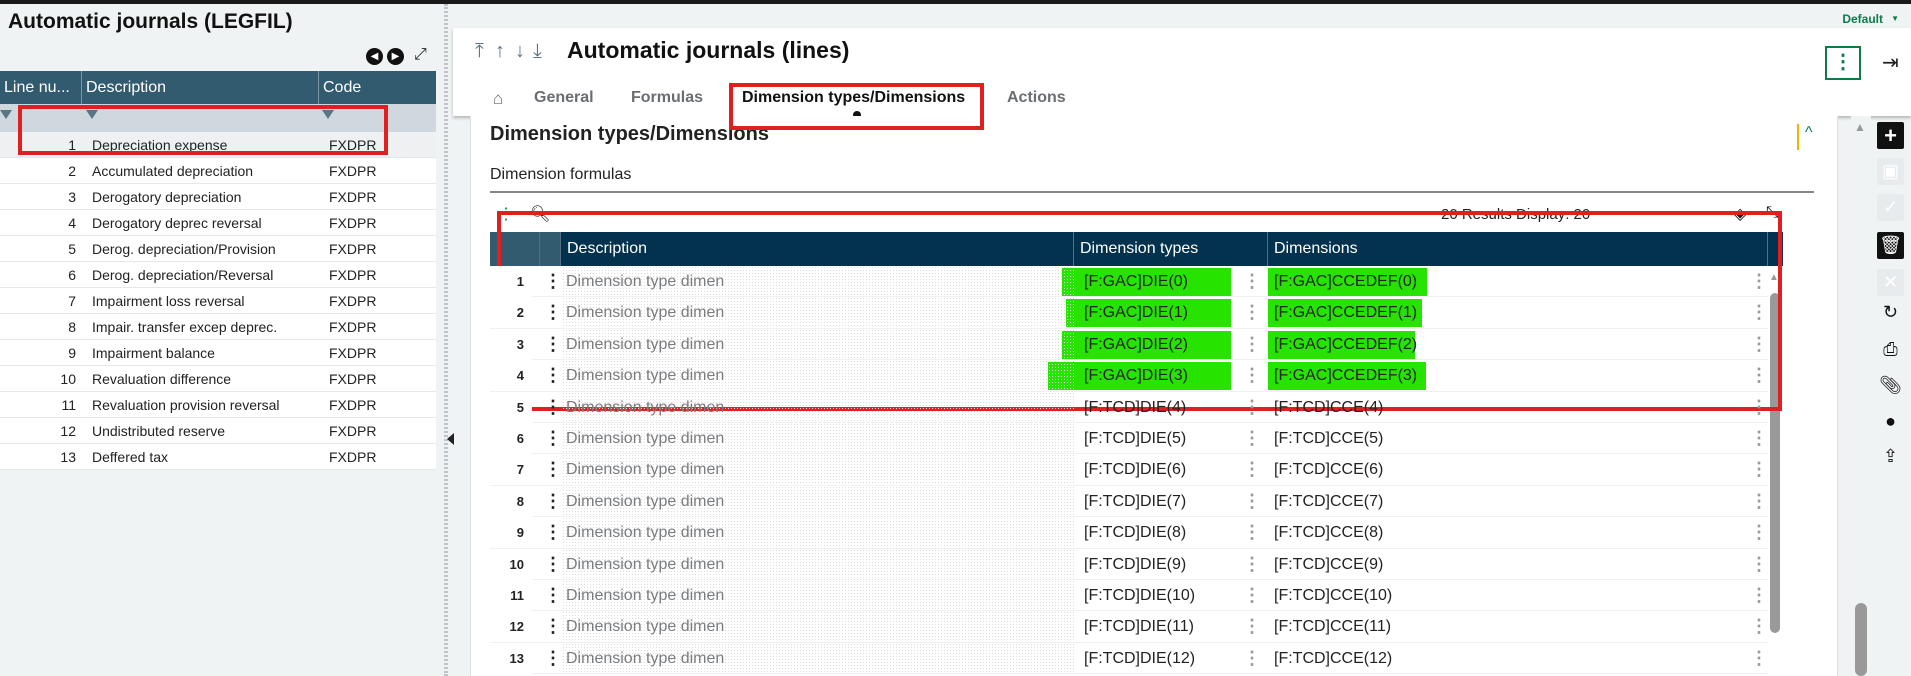 The image size is (1911, 676). What do you see at coordinates (1890, 207) in the screenshot?
I see `check-icon: ✓` at bounding box center [1890, 207].